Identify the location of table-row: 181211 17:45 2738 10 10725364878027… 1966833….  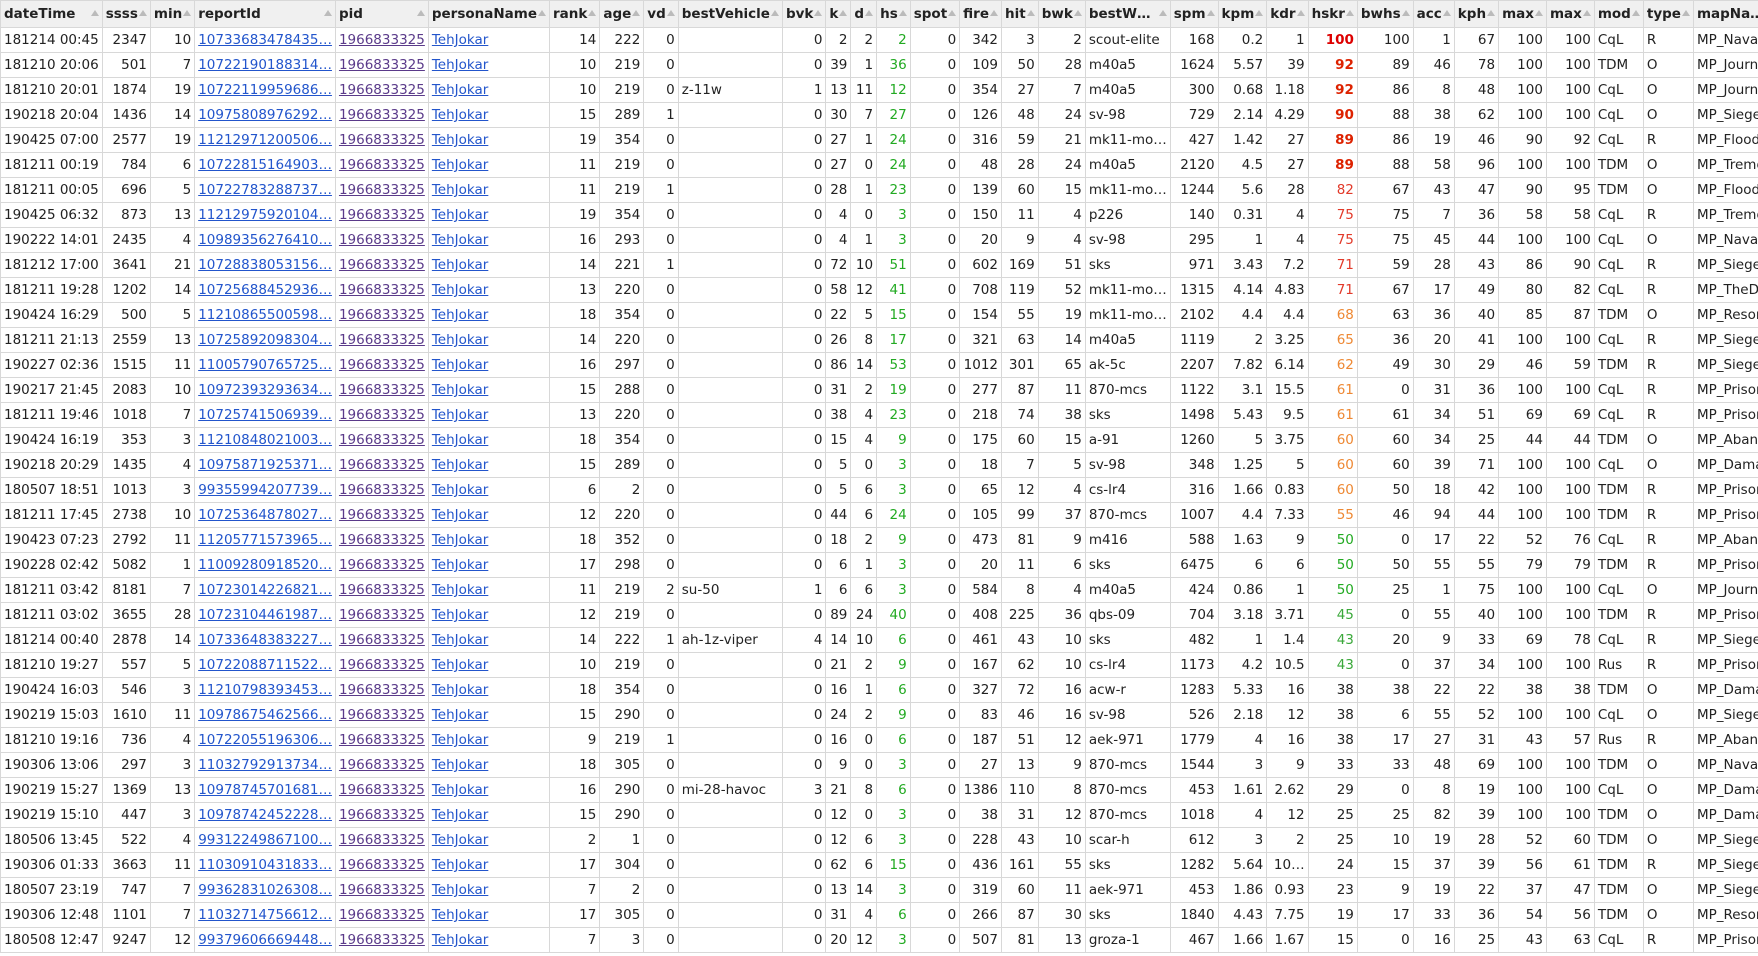
(879, 515).